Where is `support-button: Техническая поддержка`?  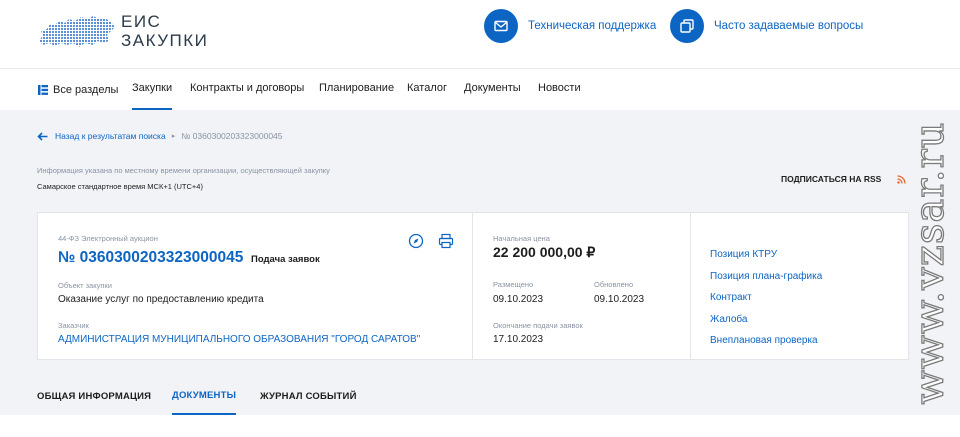
support-button: Техническая поддержка is located at coordinates (570, 26).